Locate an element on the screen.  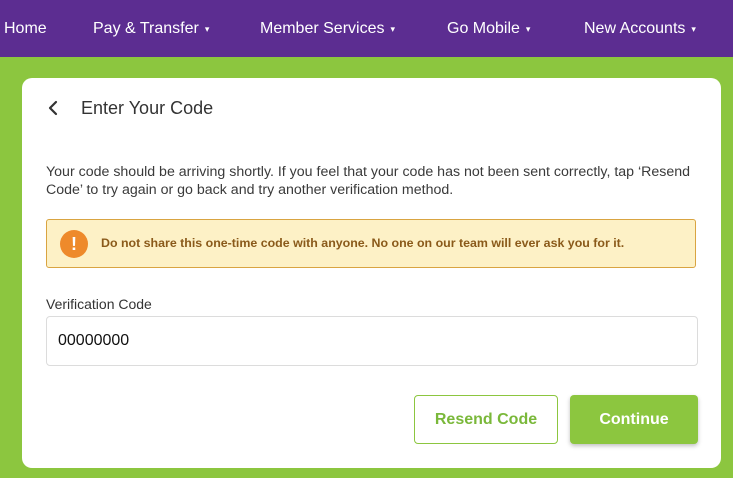
continue-button: Continue is located at coordinates (634, 419).